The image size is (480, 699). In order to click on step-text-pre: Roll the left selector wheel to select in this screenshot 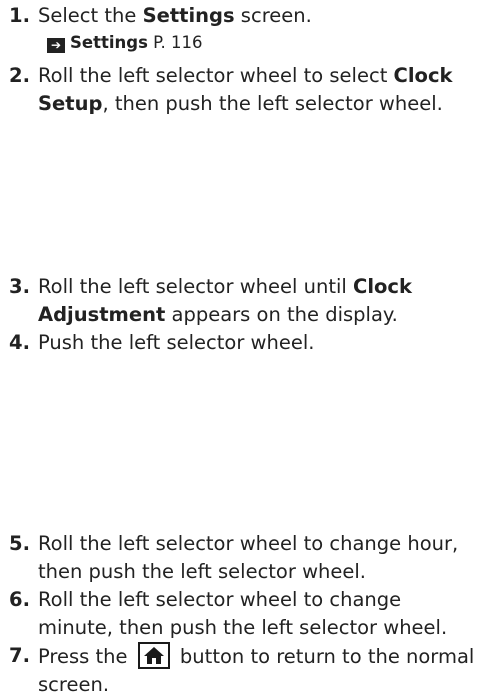, I will do `click(216, 75)`.